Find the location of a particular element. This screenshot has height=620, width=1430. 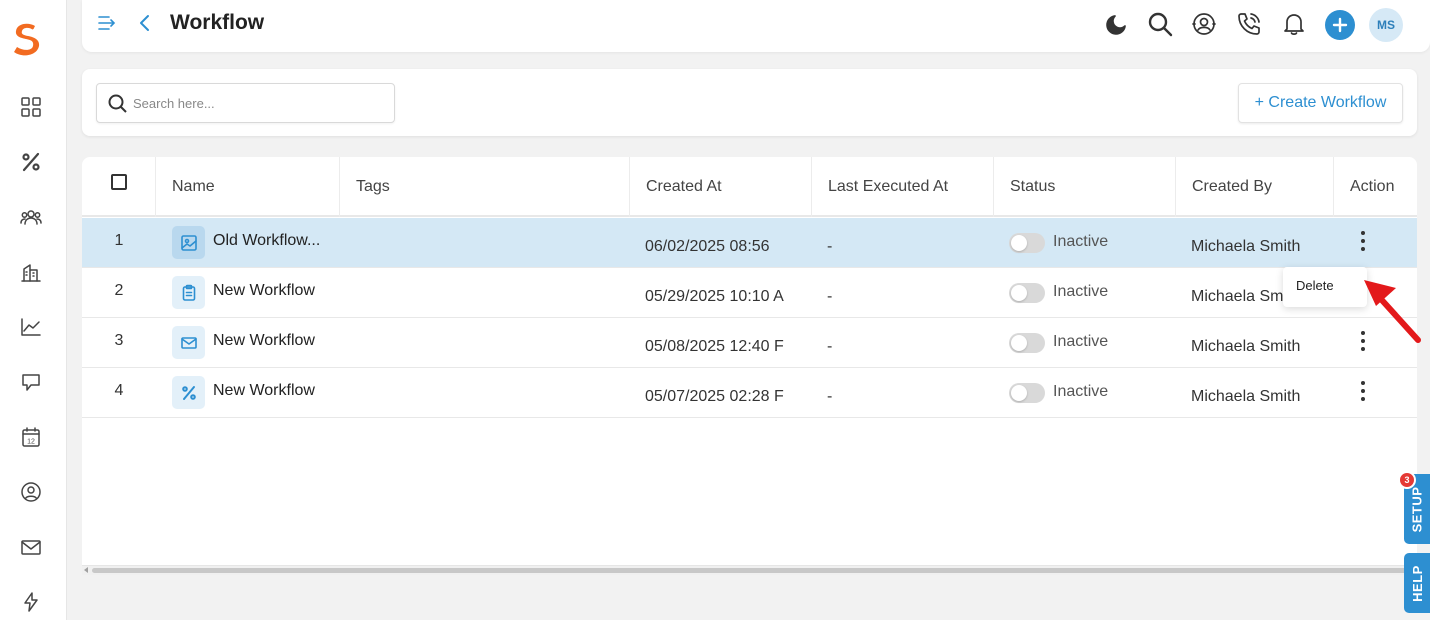

search-box is located at coordinates (245, 103).